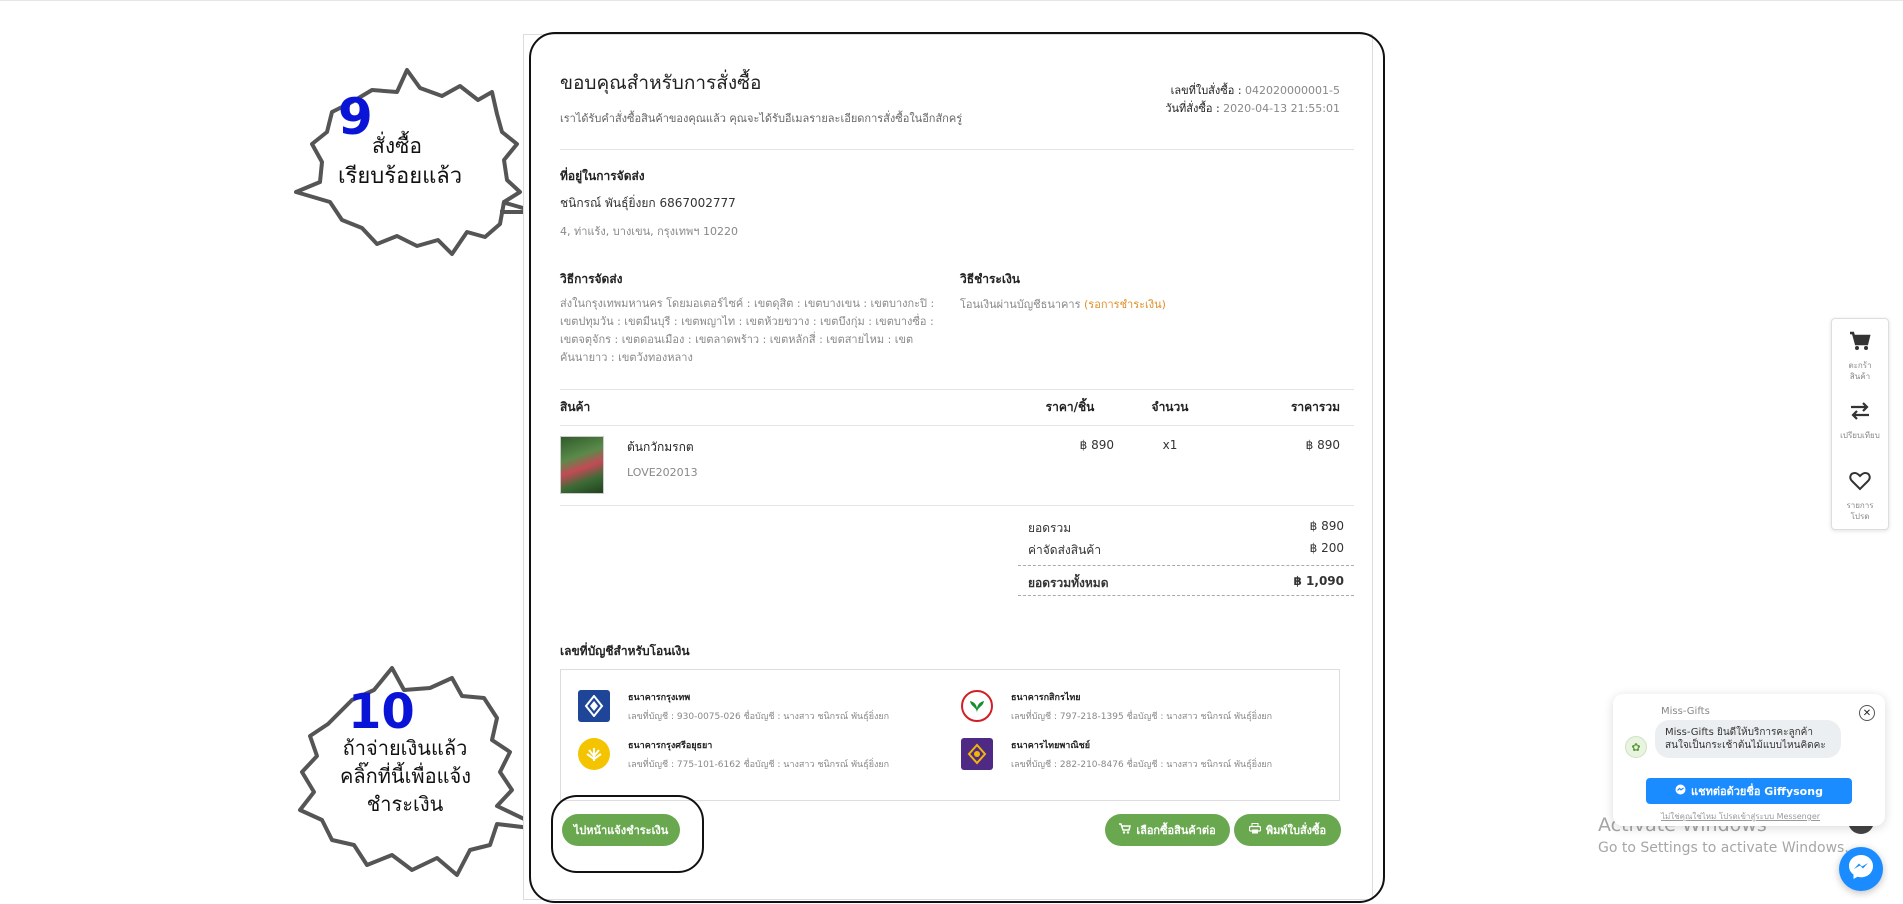  I want to click on payment-method-title: วิธีชำระเงิน, so click(990, 279).